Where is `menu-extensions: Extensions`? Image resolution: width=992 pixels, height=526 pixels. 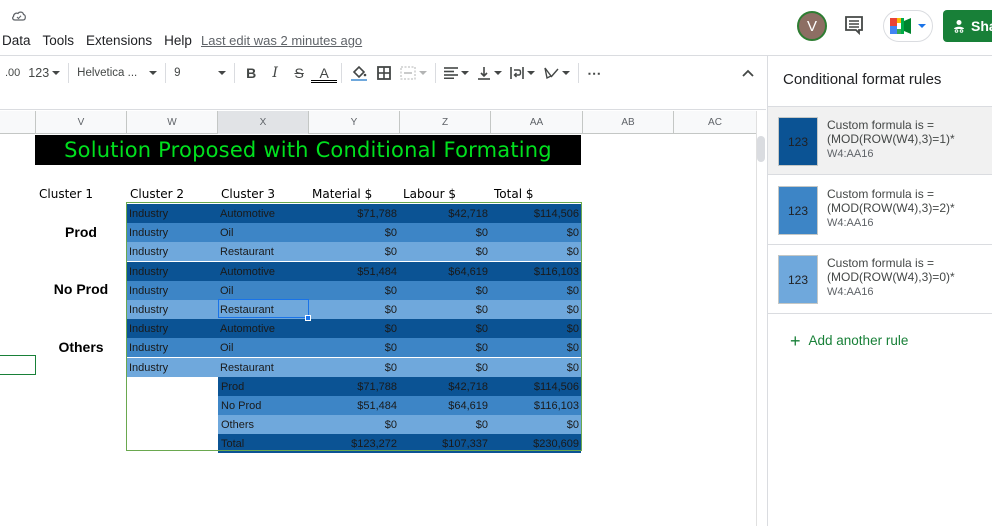
menu-extensions: Extensions is located at coordinates (119, 41).